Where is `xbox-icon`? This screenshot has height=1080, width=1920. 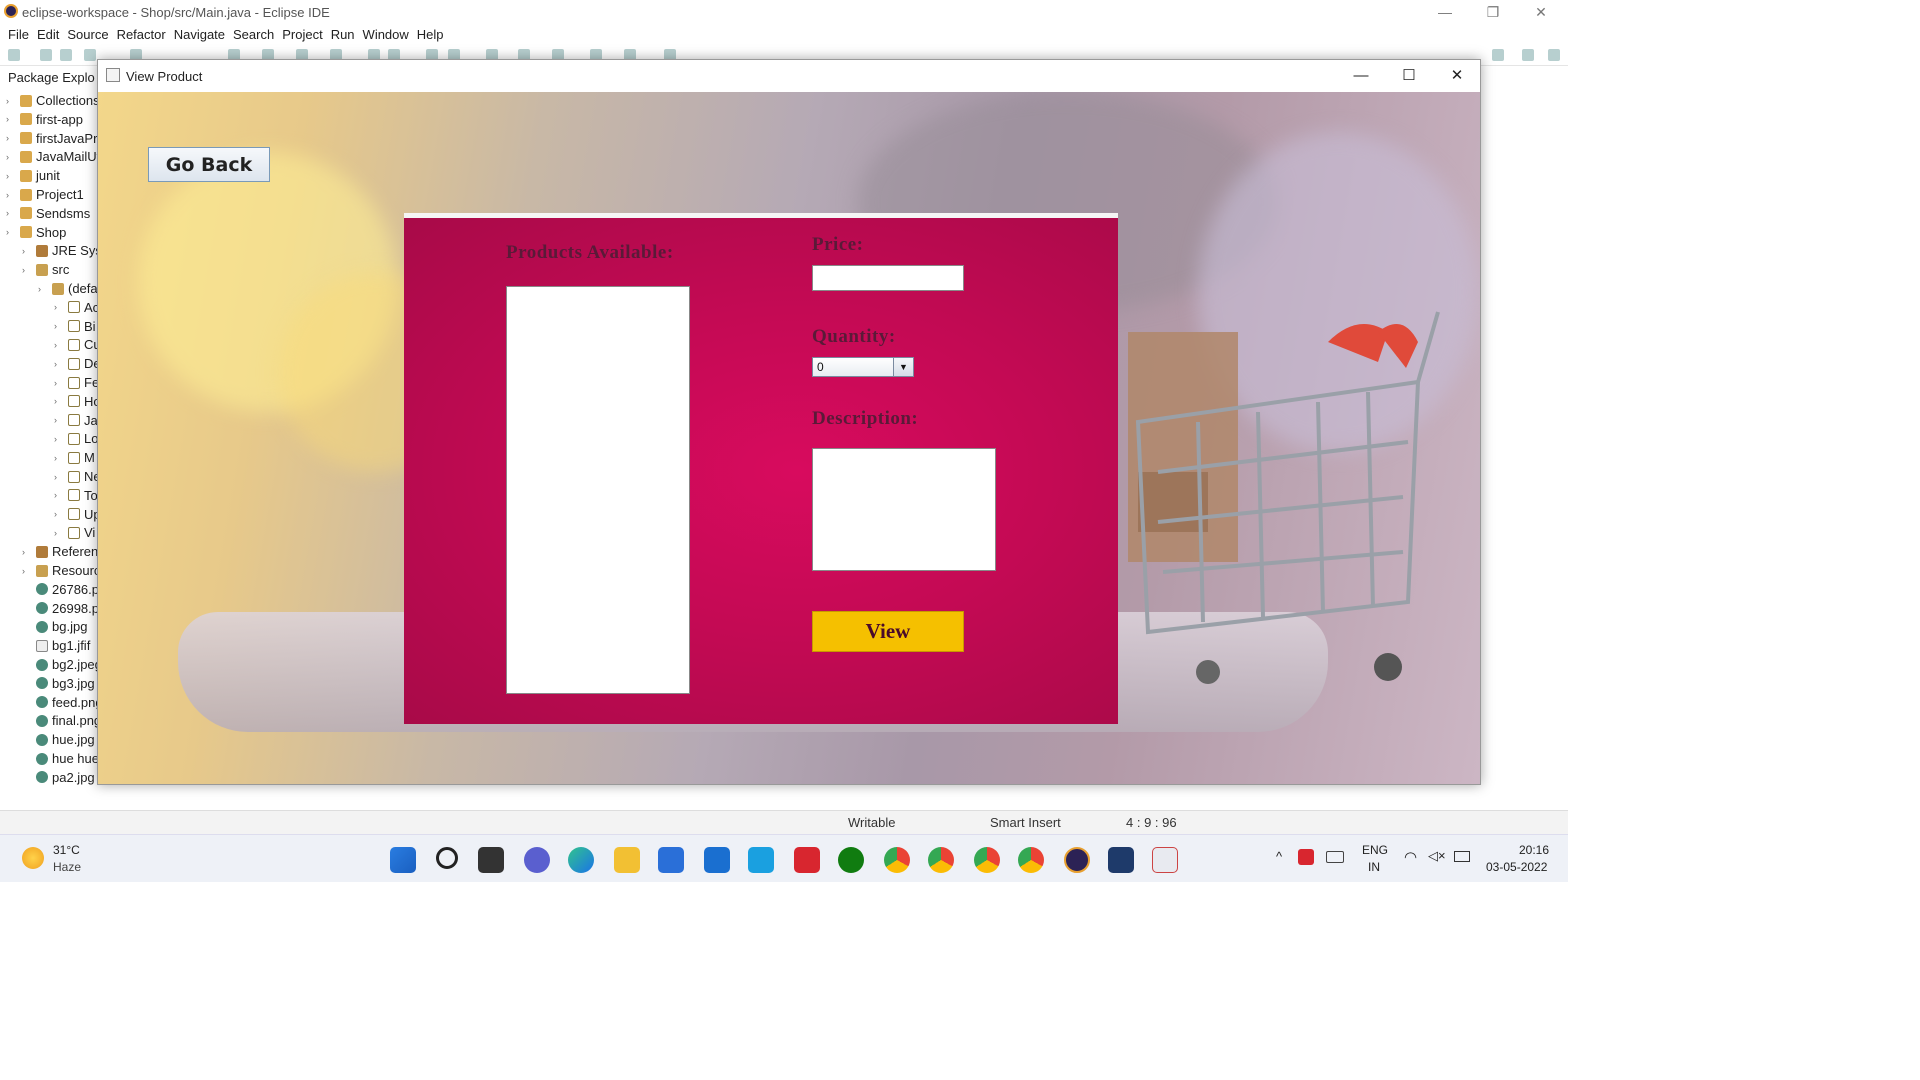
xbox-icon is located at coordinates (851, 860).